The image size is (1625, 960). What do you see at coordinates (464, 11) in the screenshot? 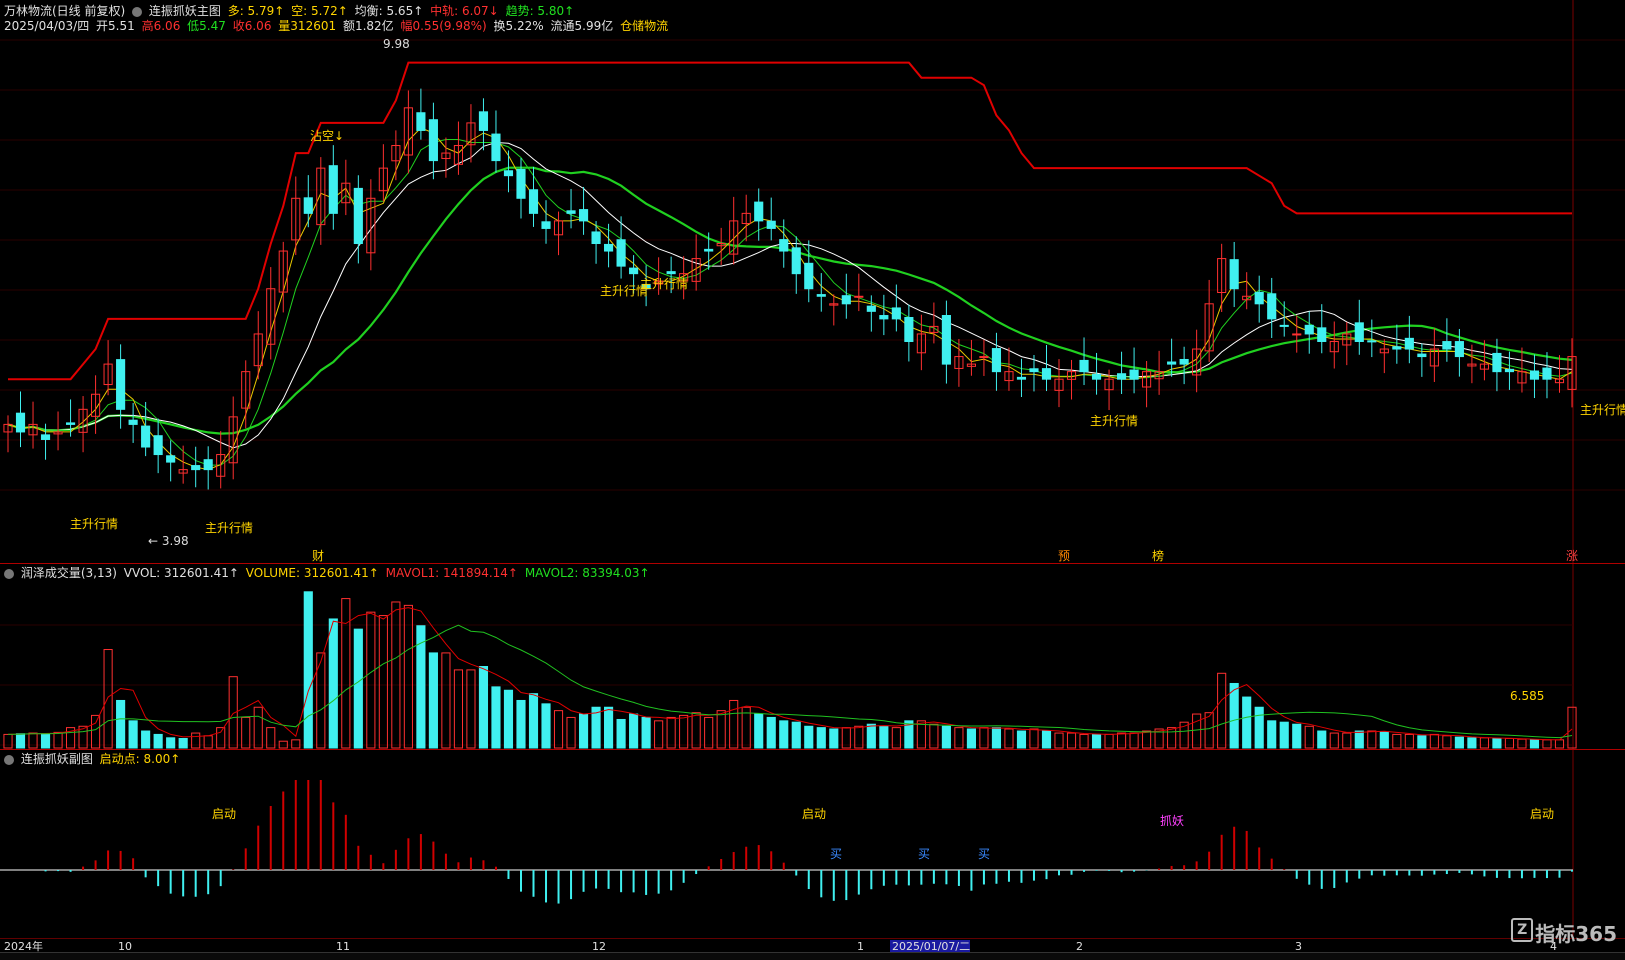
I see `zhongshu-value: 中轨: 6.07↓` at bounding box center [464, 11].